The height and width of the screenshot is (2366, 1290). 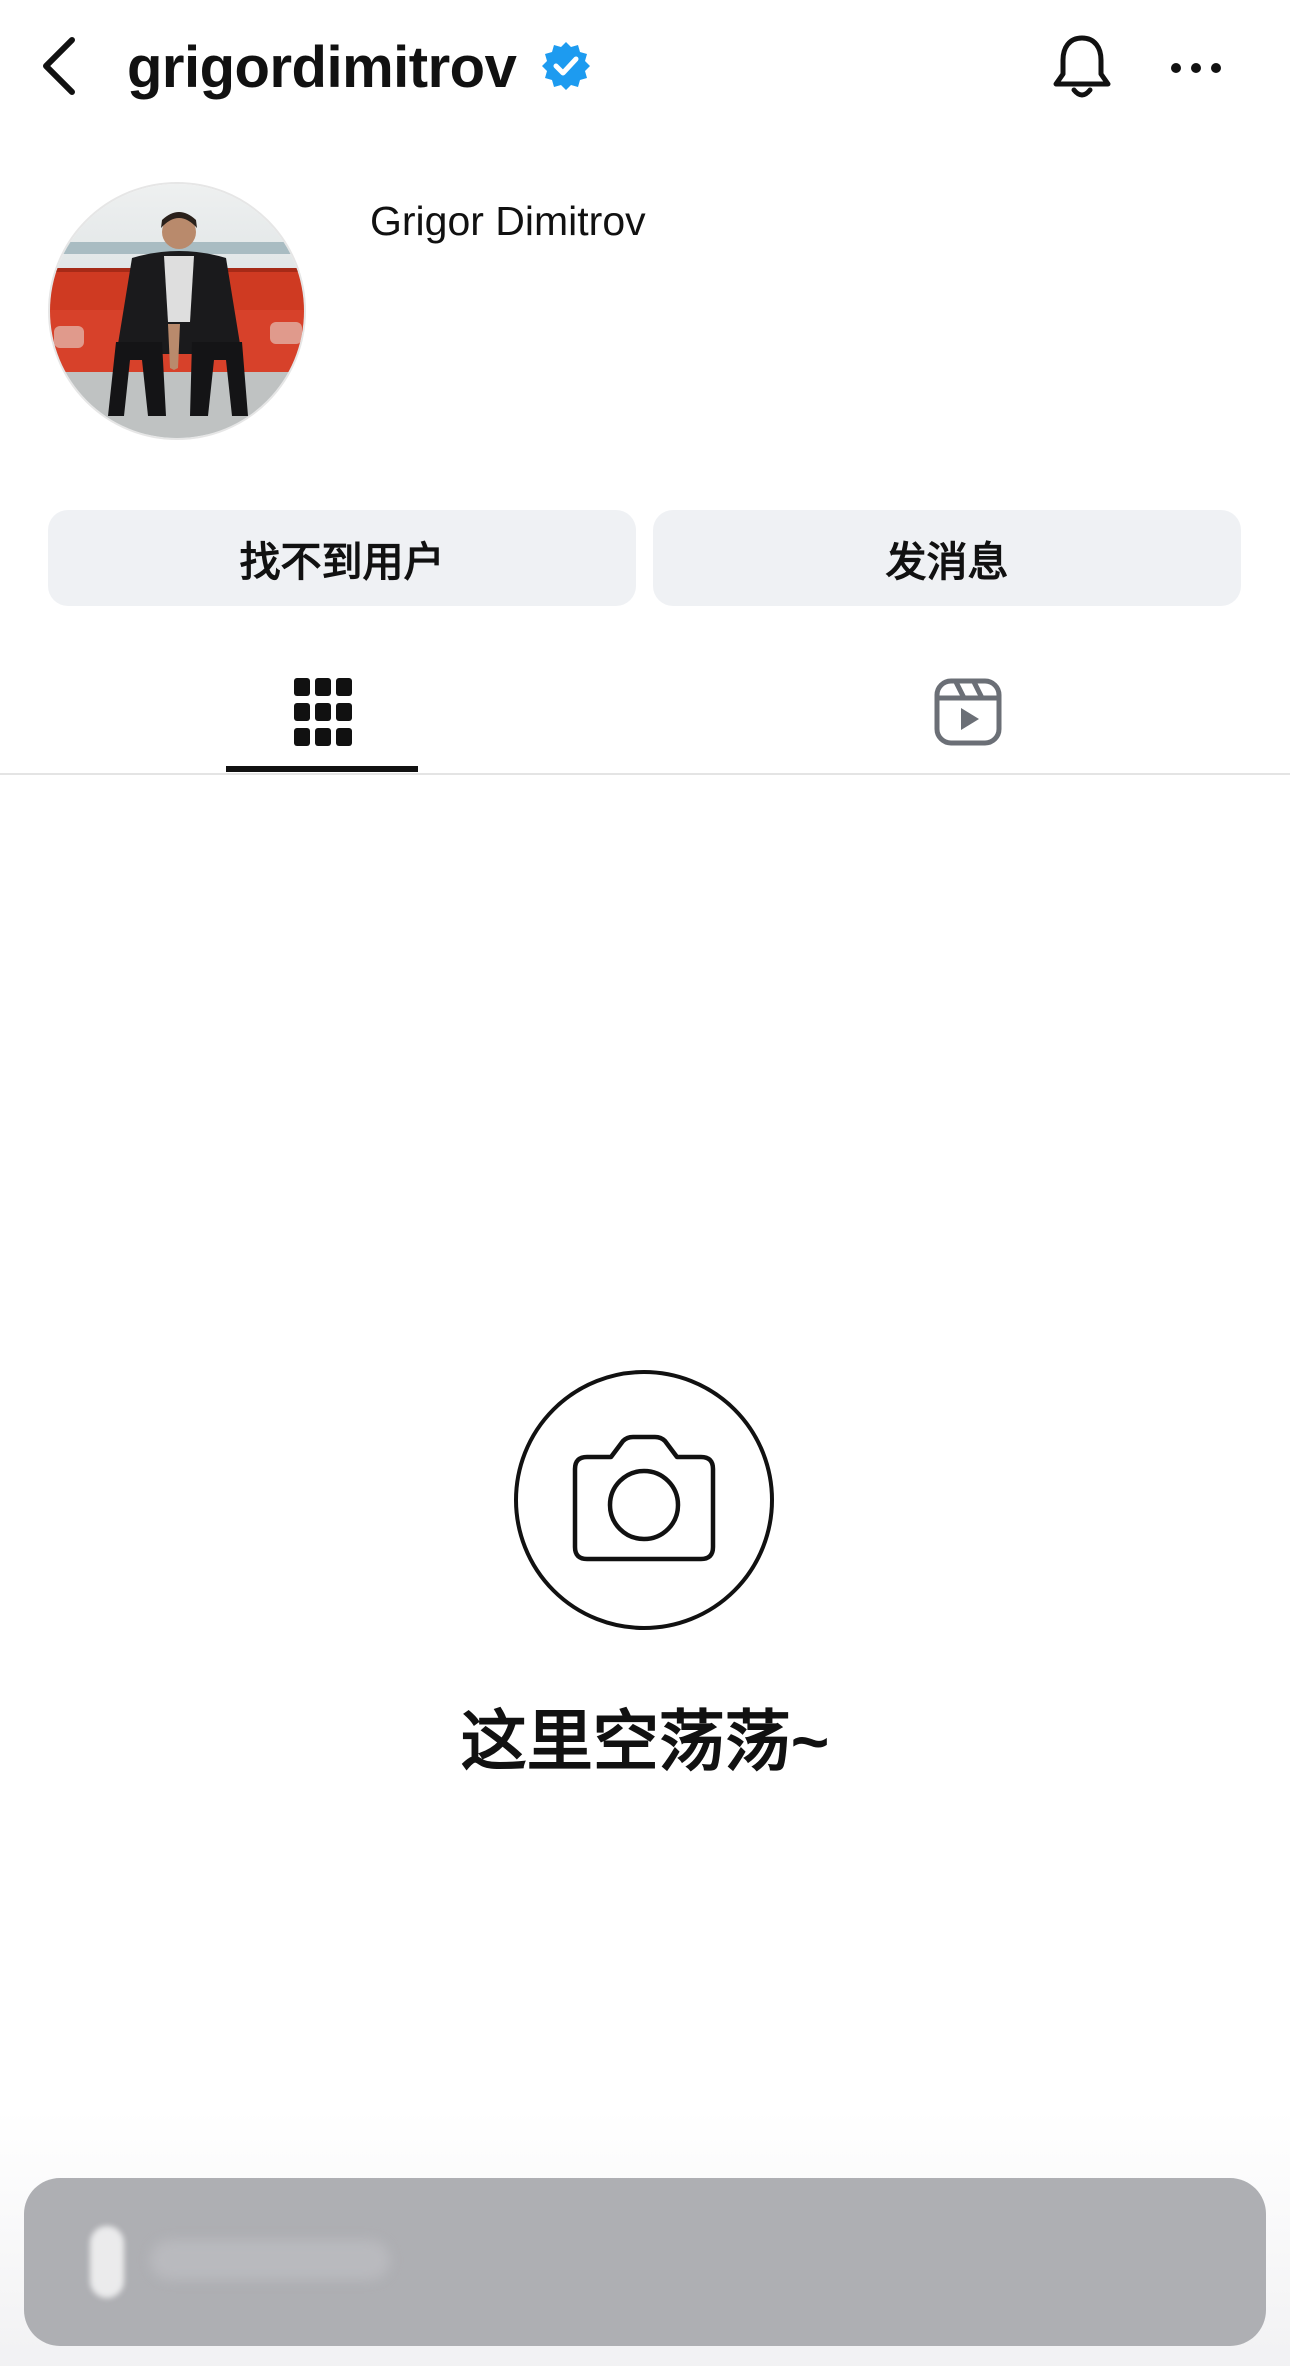 What do you see at coordinates (645, 774) in the screenshot?
I see `tab-divider` at bounding box center [645, 774].